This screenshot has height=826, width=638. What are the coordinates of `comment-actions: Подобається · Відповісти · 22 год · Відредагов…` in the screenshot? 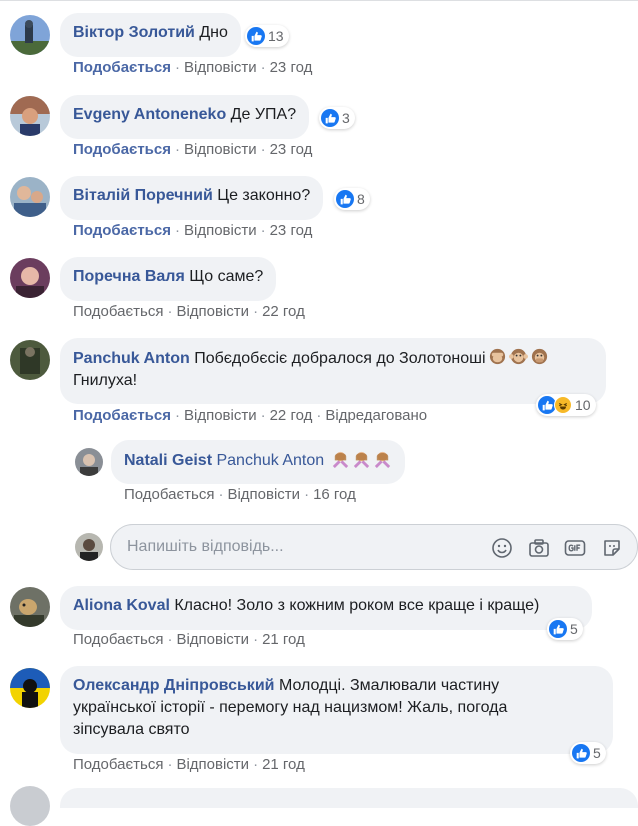 It's located at (250, 415).